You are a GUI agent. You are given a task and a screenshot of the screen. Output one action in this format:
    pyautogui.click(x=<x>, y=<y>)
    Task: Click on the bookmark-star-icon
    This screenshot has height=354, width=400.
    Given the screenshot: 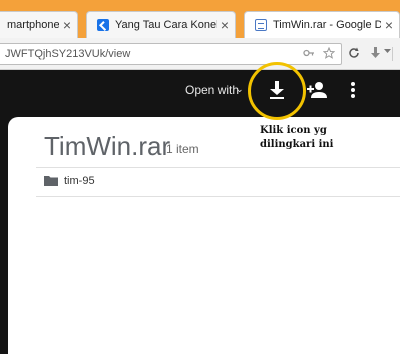 What is the action you would take?
    pyautogui.click(x=329, y=53)
    